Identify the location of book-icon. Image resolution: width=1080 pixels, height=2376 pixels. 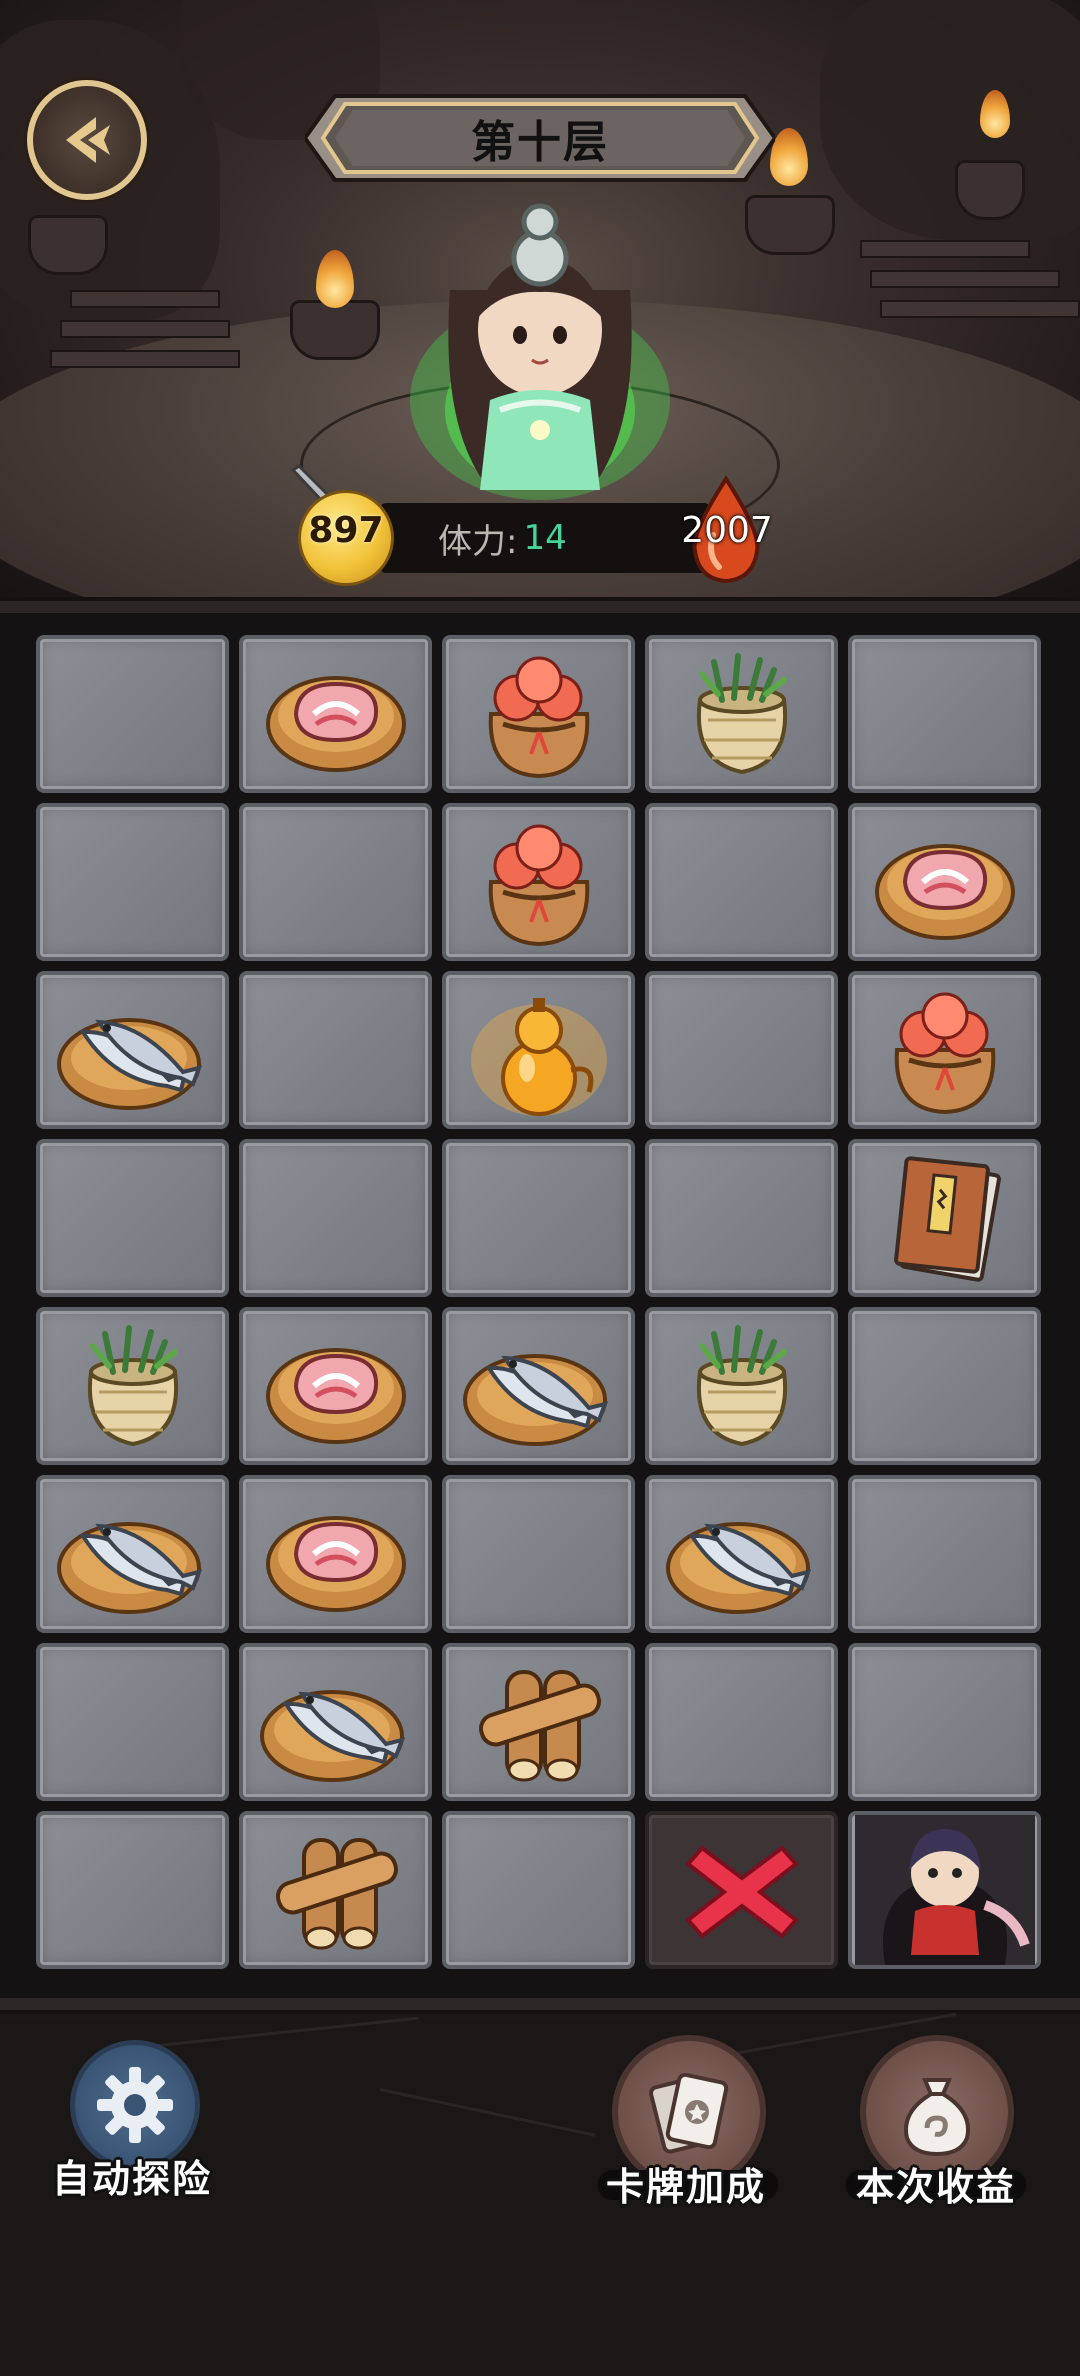
(945, 1218).